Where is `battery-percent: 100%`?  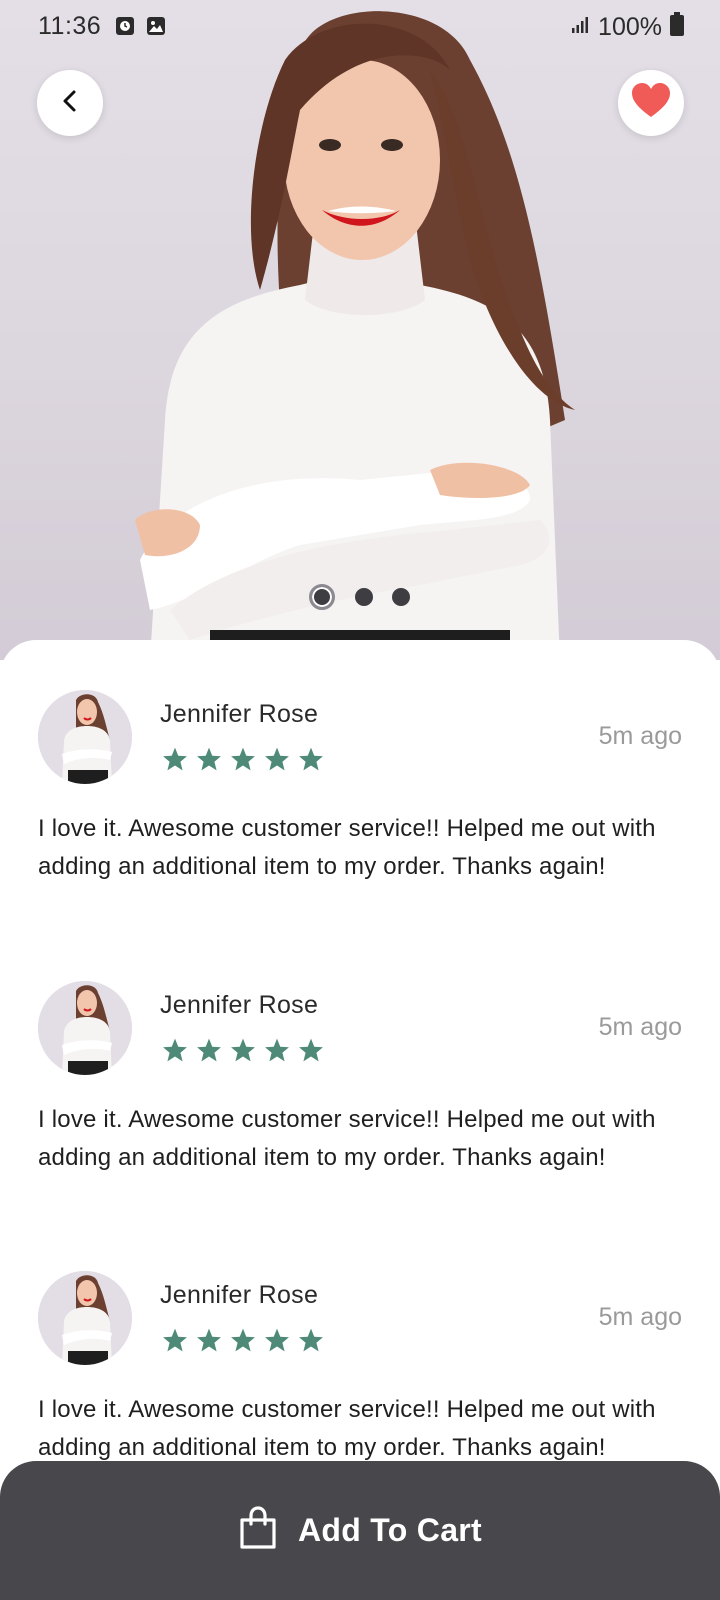 battery-percent: 100% is located at coordinates (630, 27).